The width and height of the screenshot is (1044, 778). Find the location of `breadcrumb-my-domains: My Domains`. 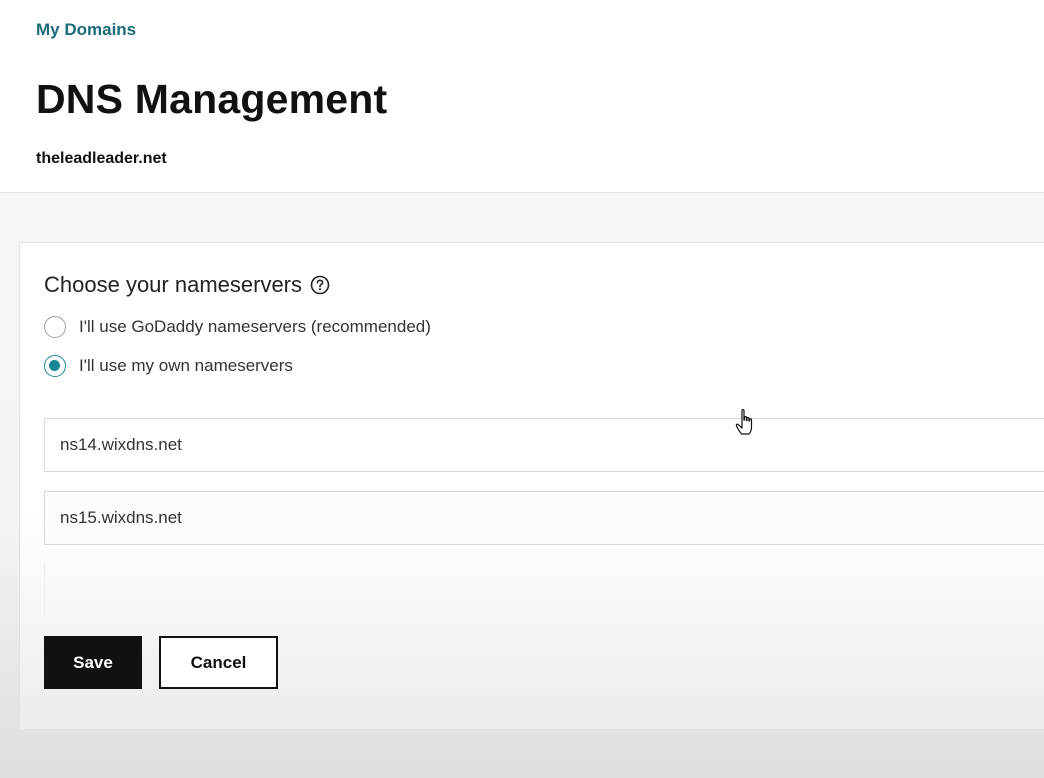

breadcrumb-my-domains: My Domains is located at coordinates (86, 30).